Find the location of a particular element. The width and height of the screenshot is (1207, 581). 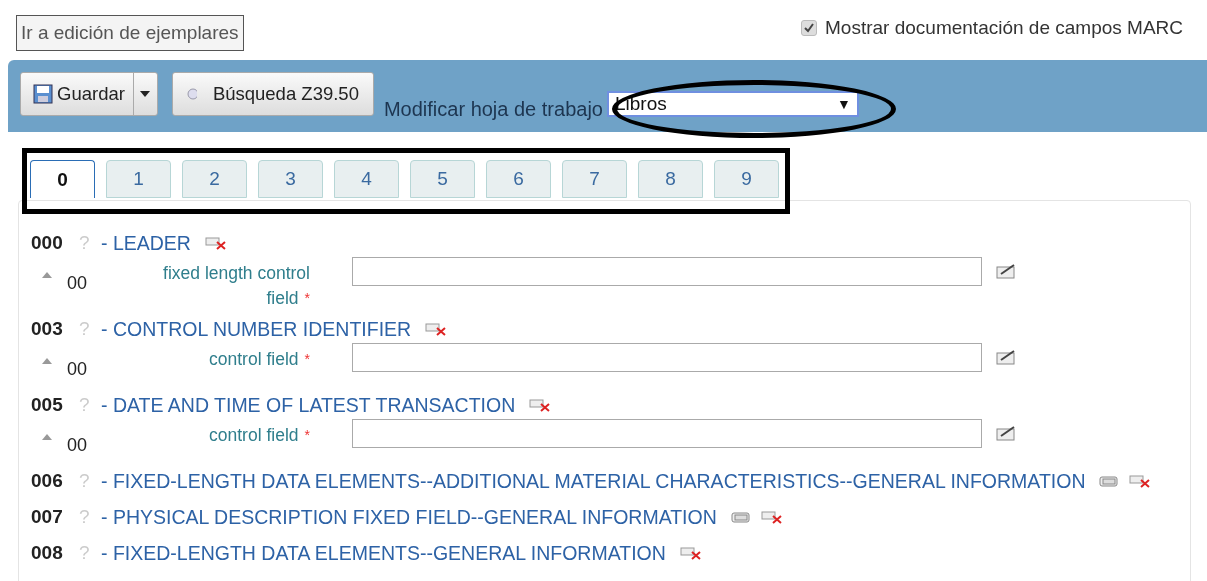

field-tag: 007 is located at coordinates (55, 517).